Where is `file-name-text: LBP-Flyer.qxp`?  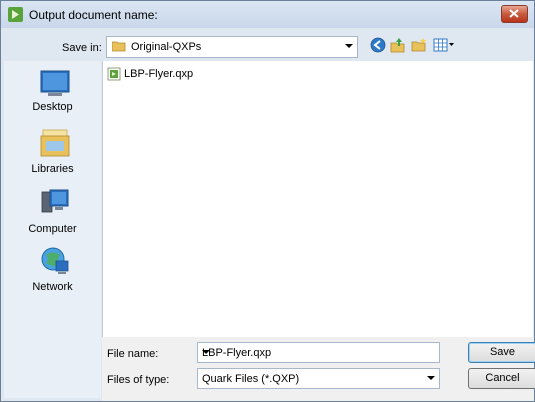 file-name-text: LBP-Flyer.qxp is located at coordinates (159, 74).